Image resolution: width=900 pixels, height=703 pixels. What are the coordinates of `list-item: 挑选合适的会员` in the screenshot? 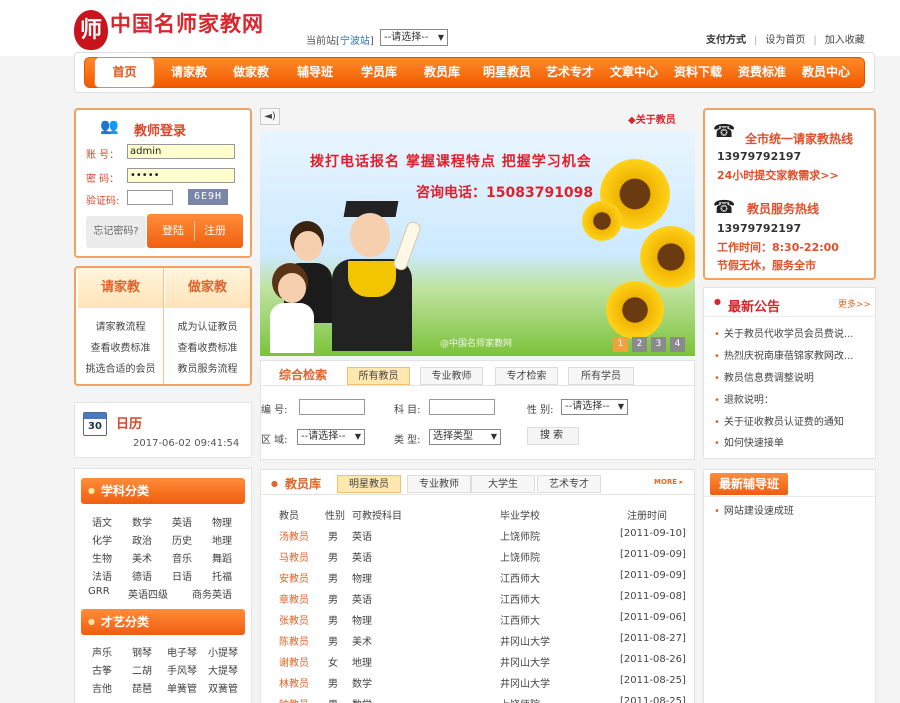 It's located at (120, 367).